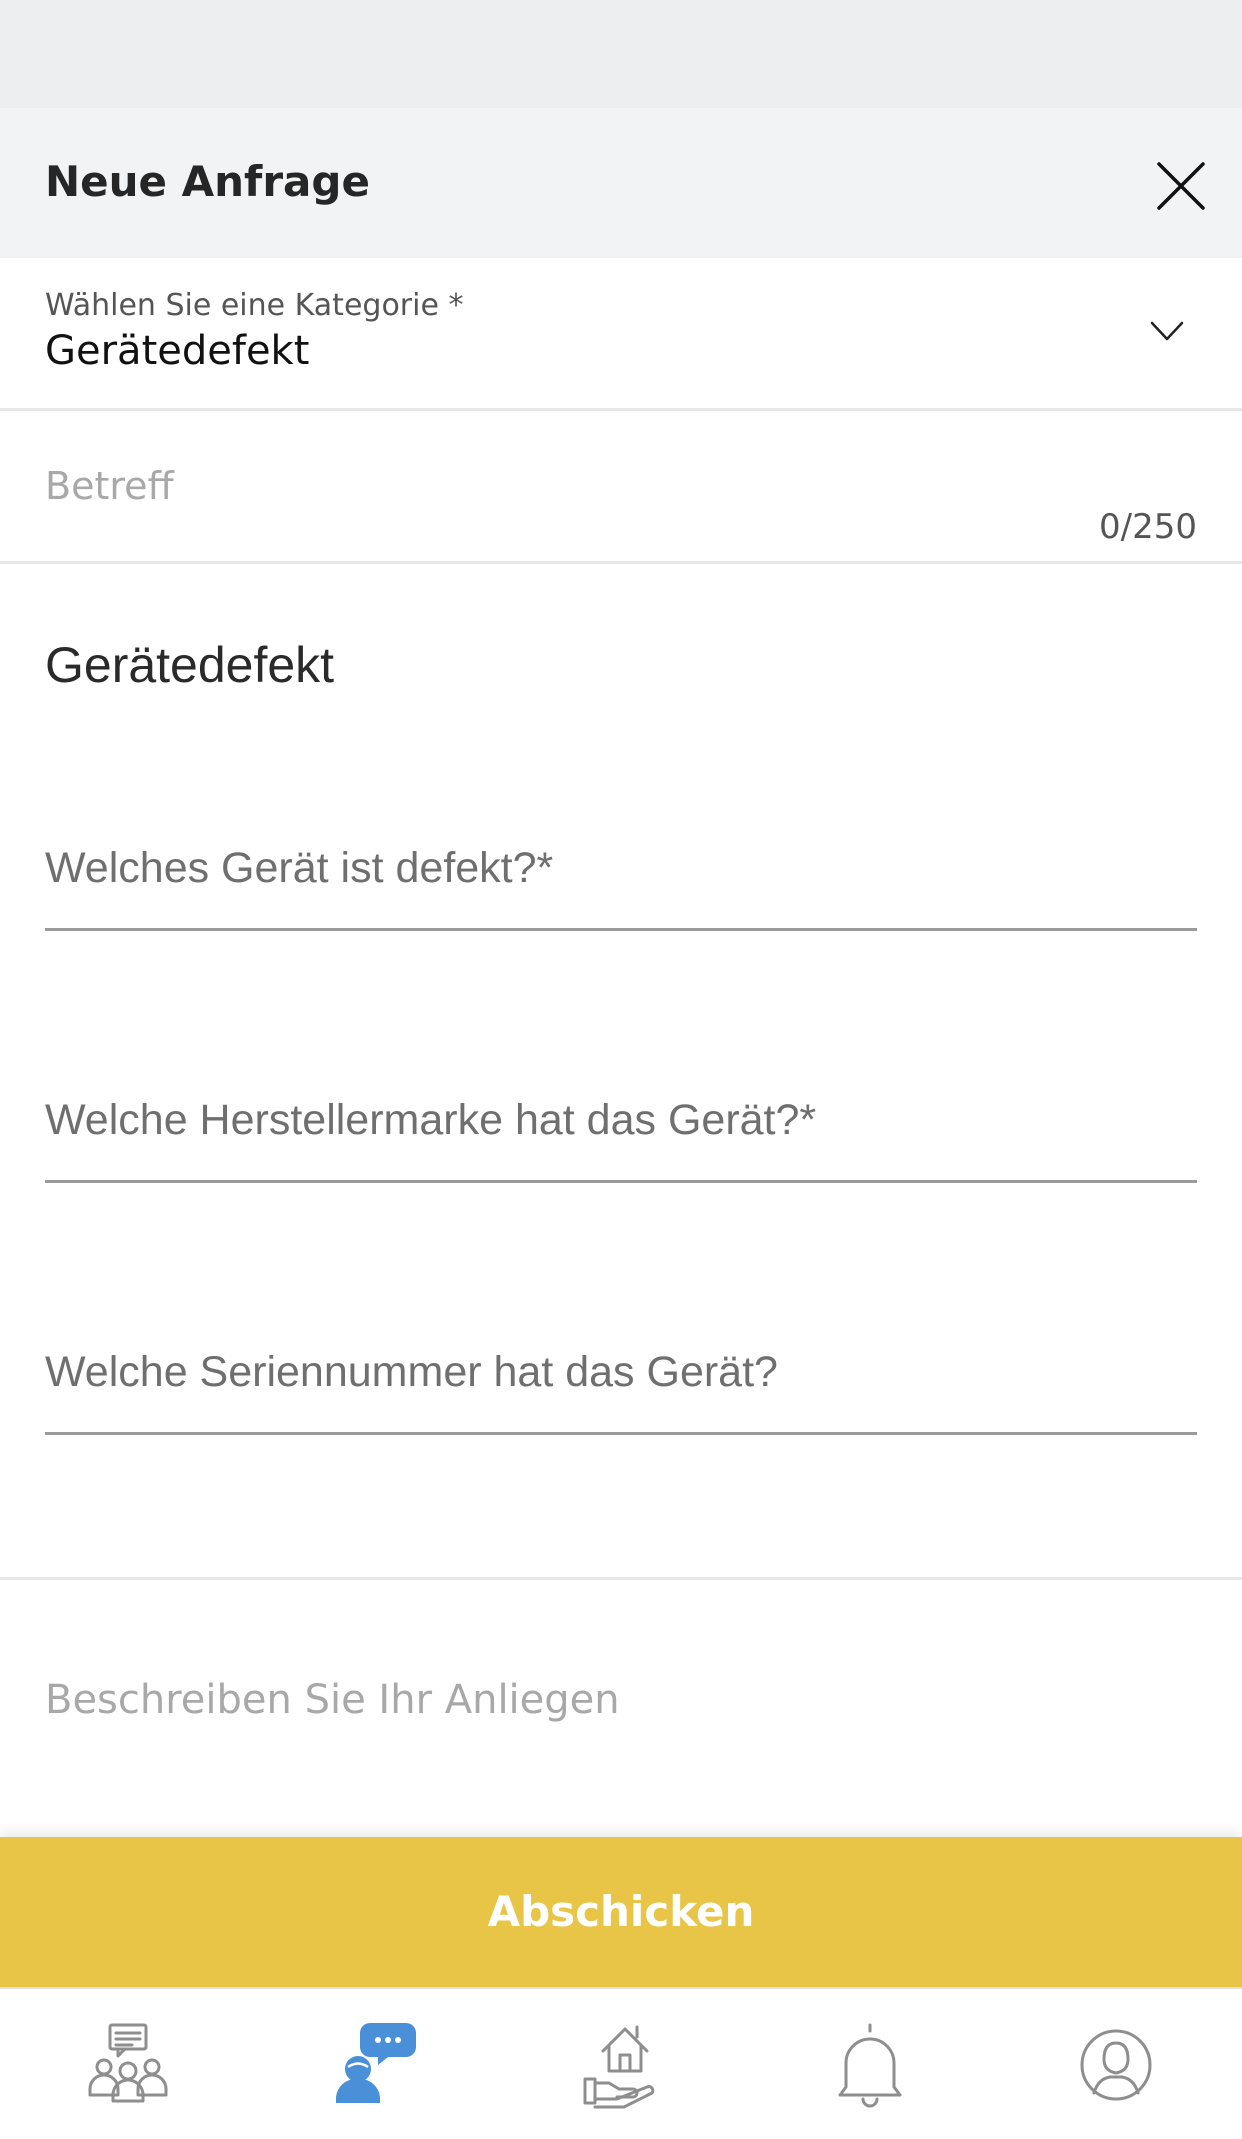  I want to click on description-input, so click(620, 1744).